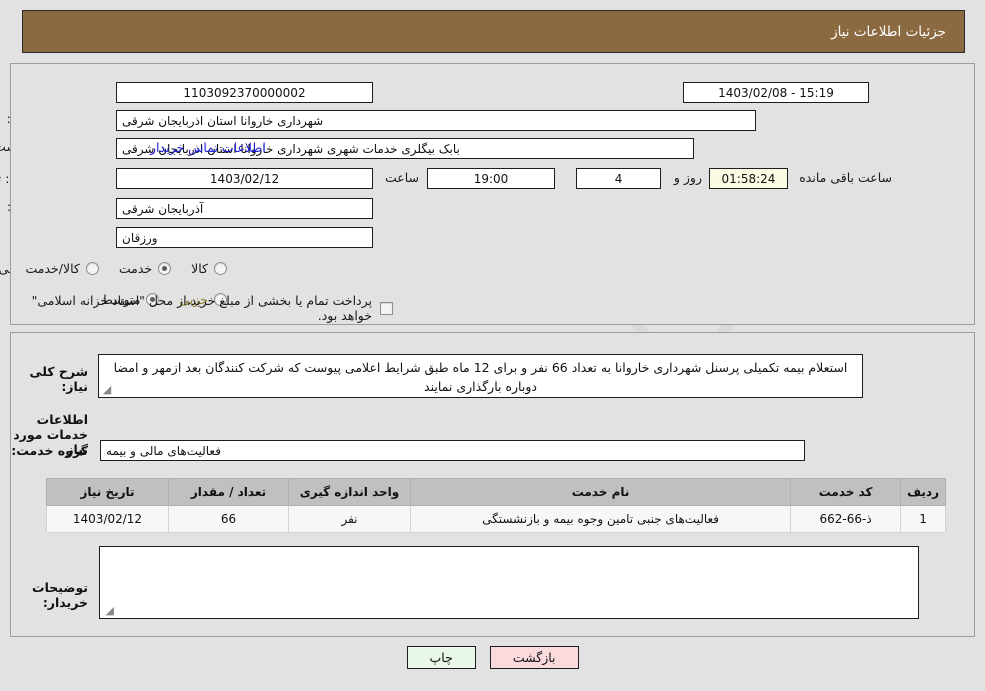 The width and height of the screenshot is (985, 691). What do you see at coordinates (209, 268) in the screenshot?
I see `category-option-kala: کالا` at bounding box center [209, 268].